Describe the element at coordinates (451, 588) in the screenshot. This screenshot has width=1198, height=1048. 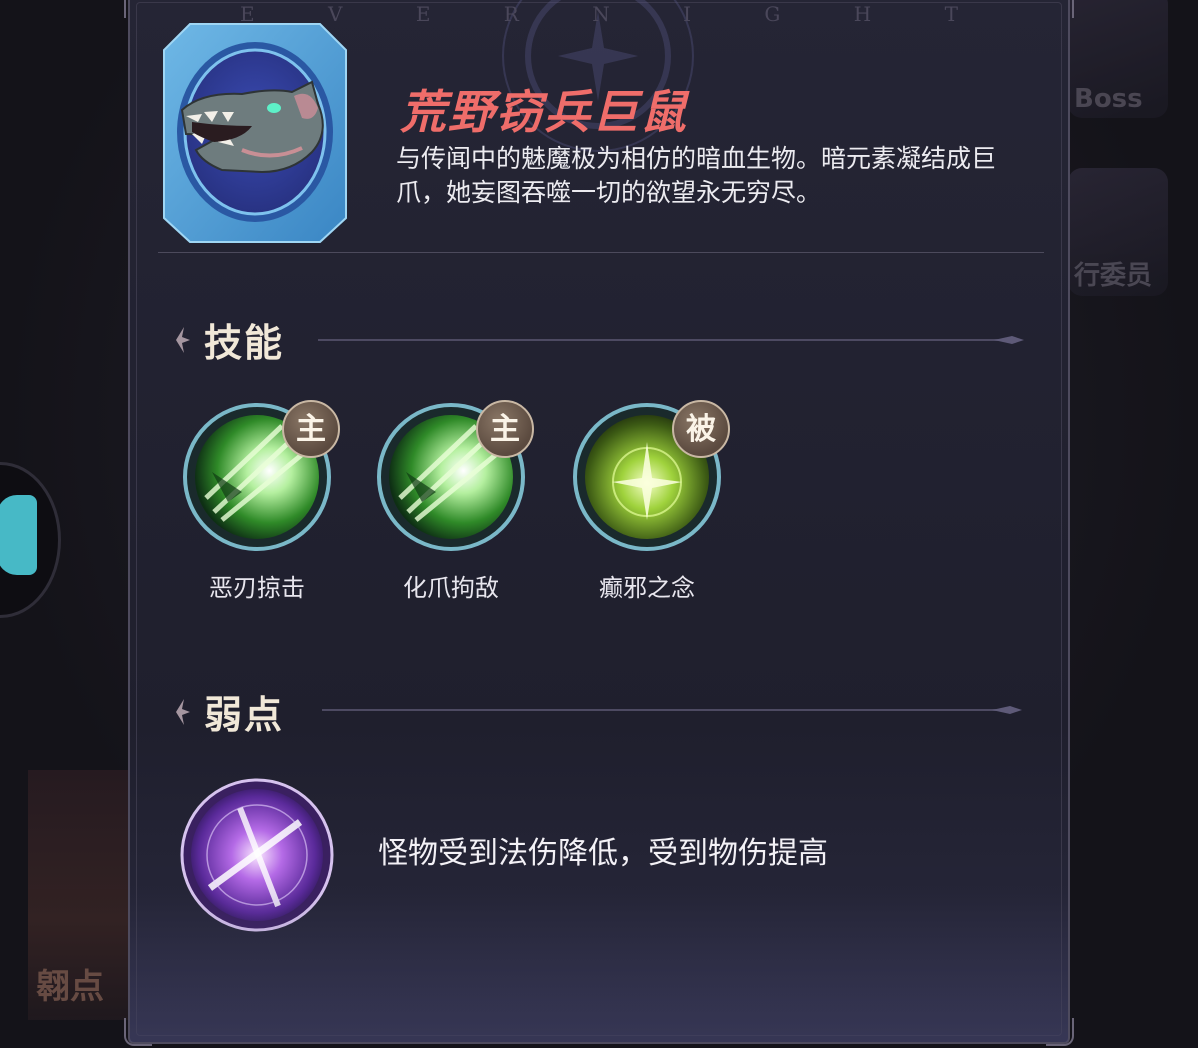
I see `skill-name: 化爪拘敌` at that location.